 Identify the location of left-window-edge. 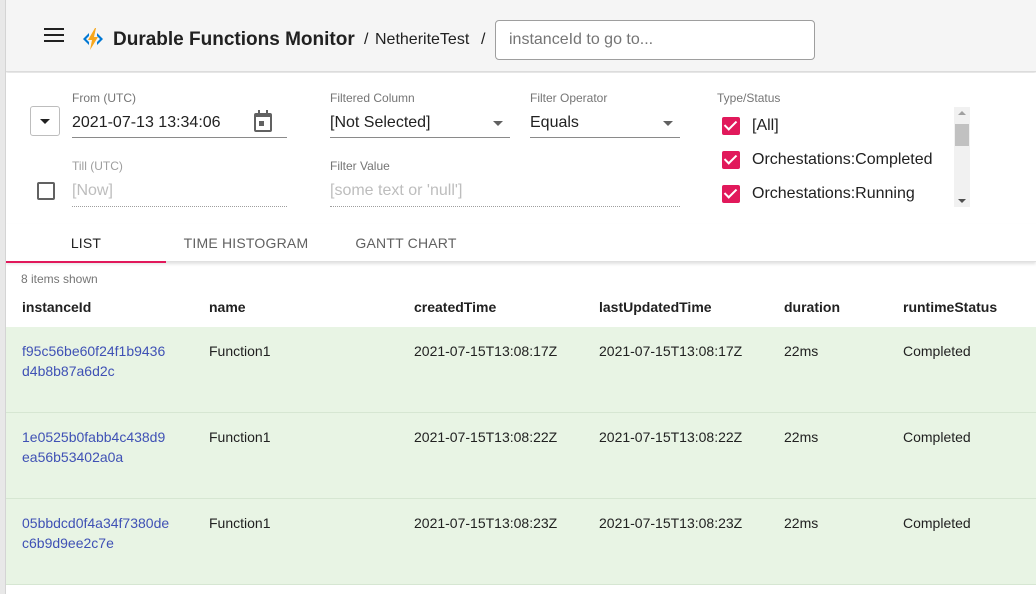
(3, 297).